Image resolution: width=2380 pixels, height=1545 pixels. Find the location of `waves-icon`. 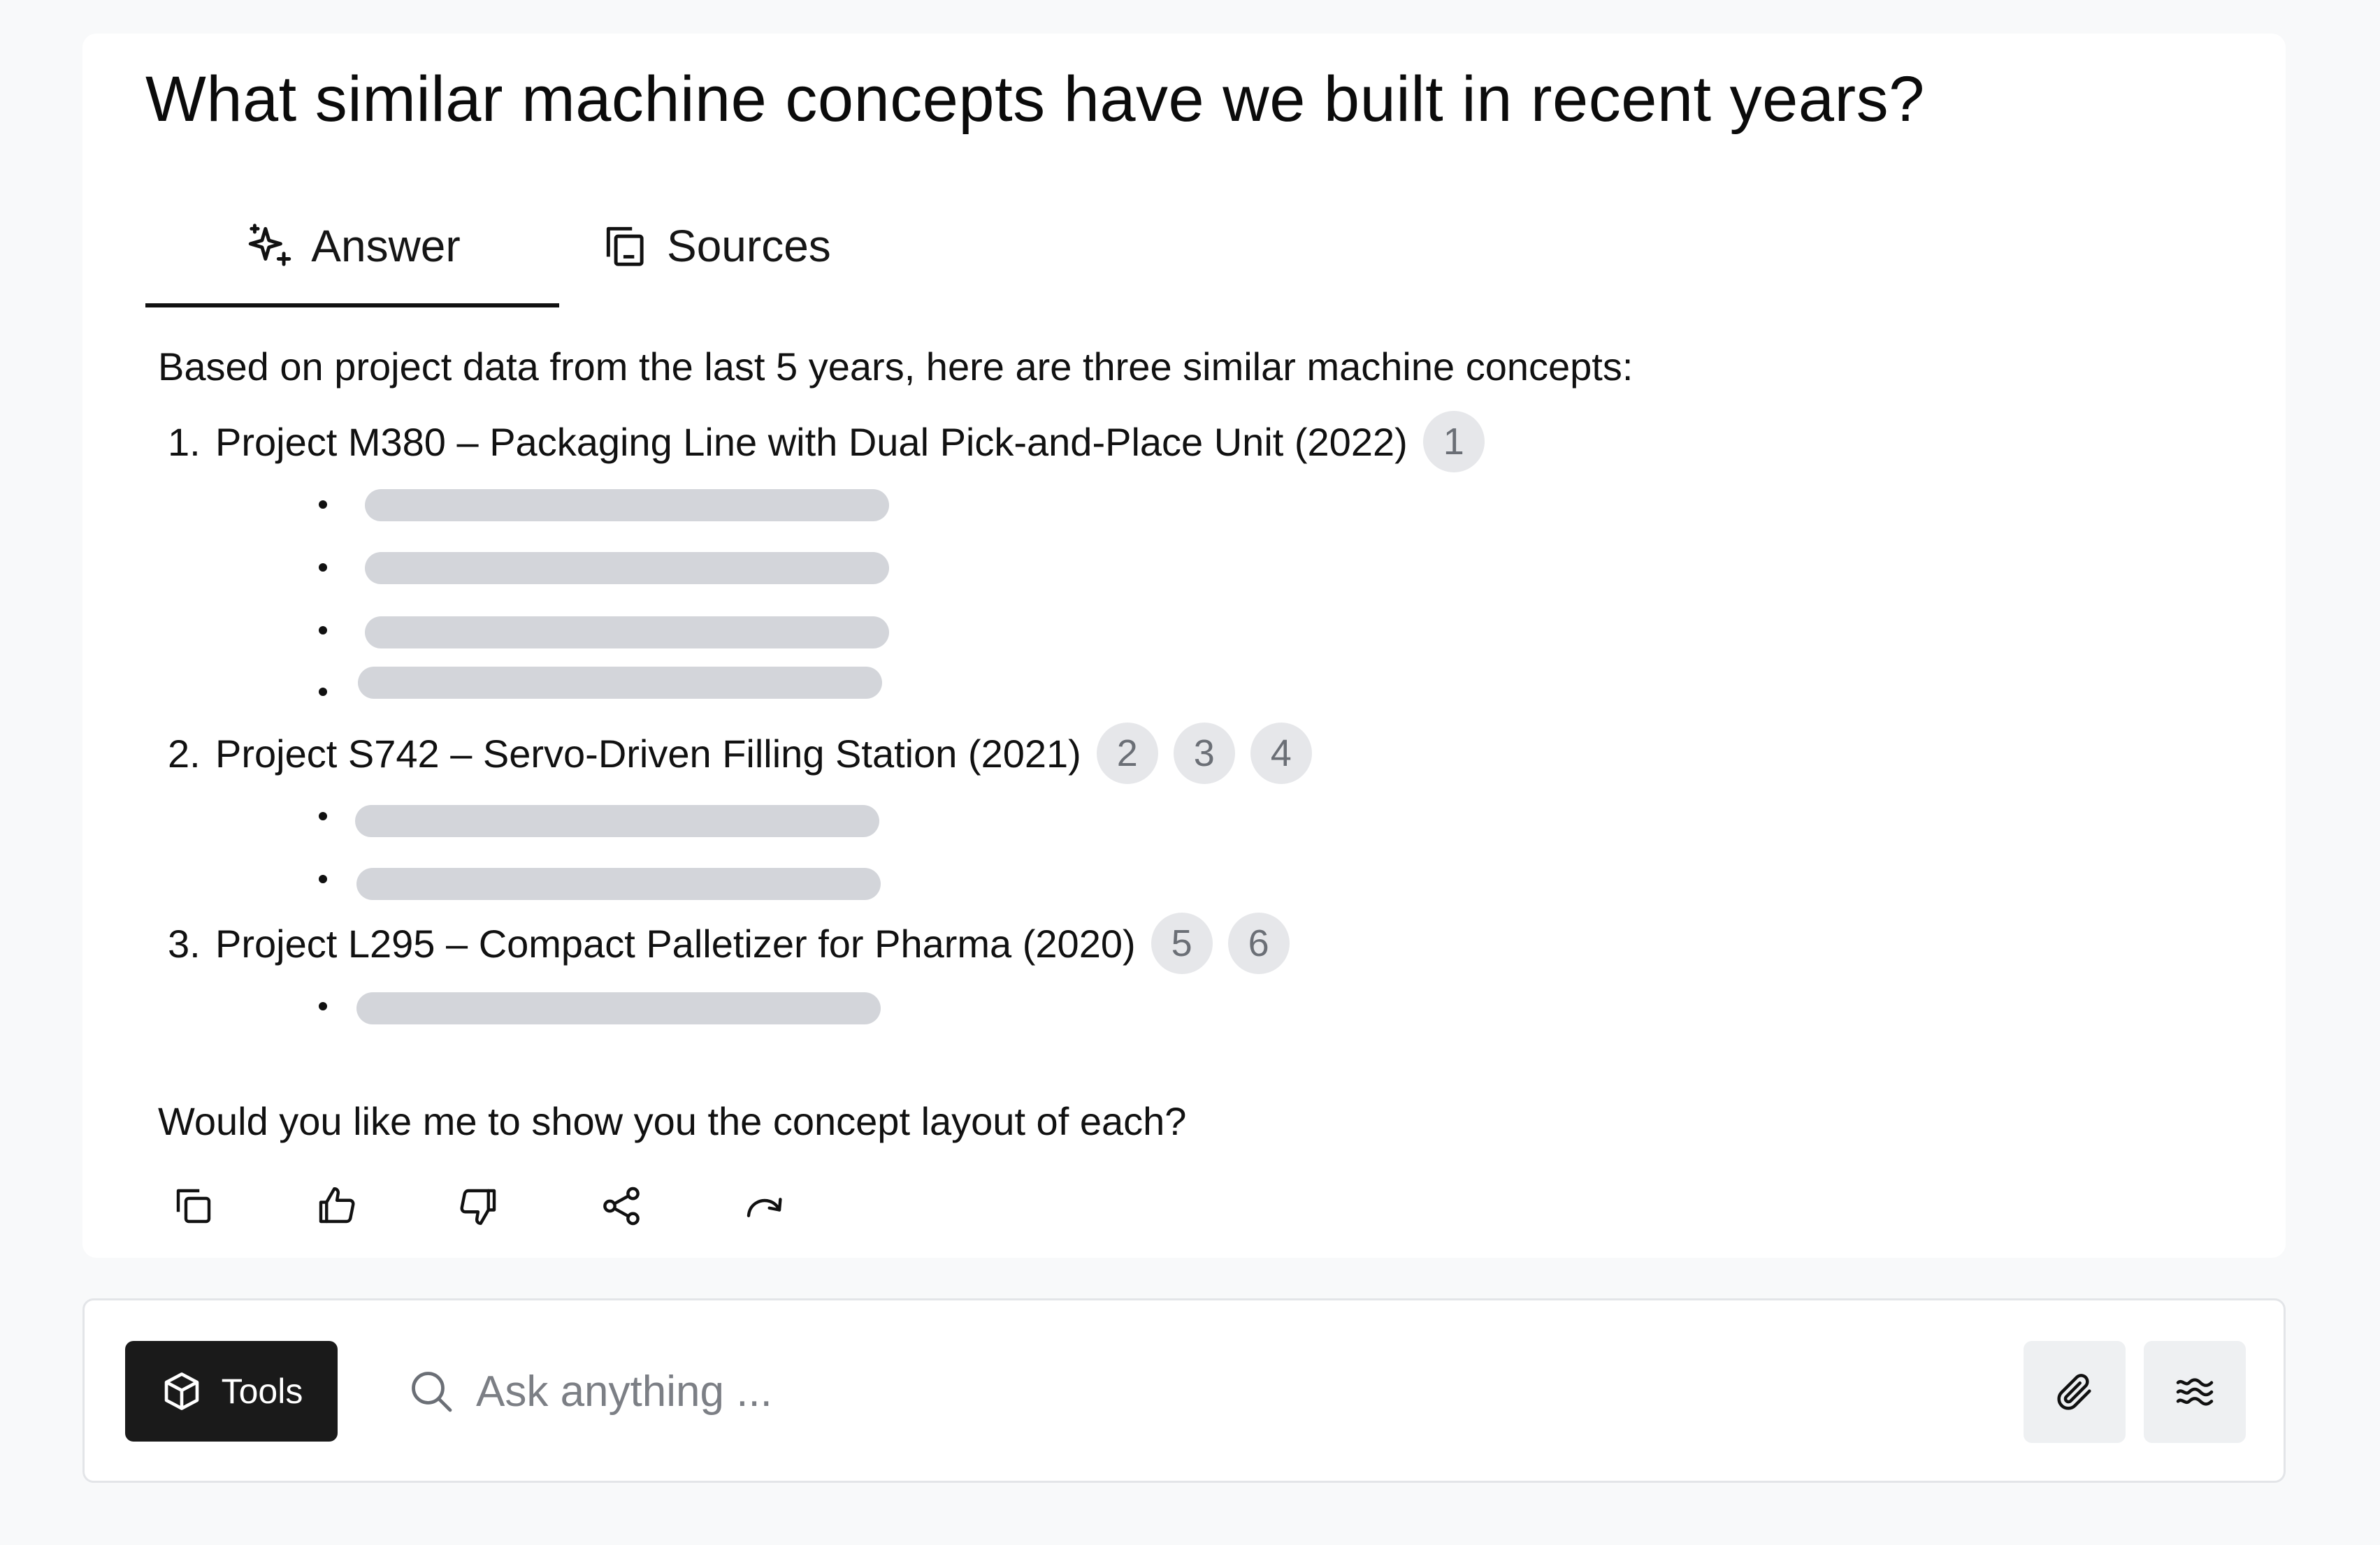

waves-icon is located at coordinates (2195, 1392).